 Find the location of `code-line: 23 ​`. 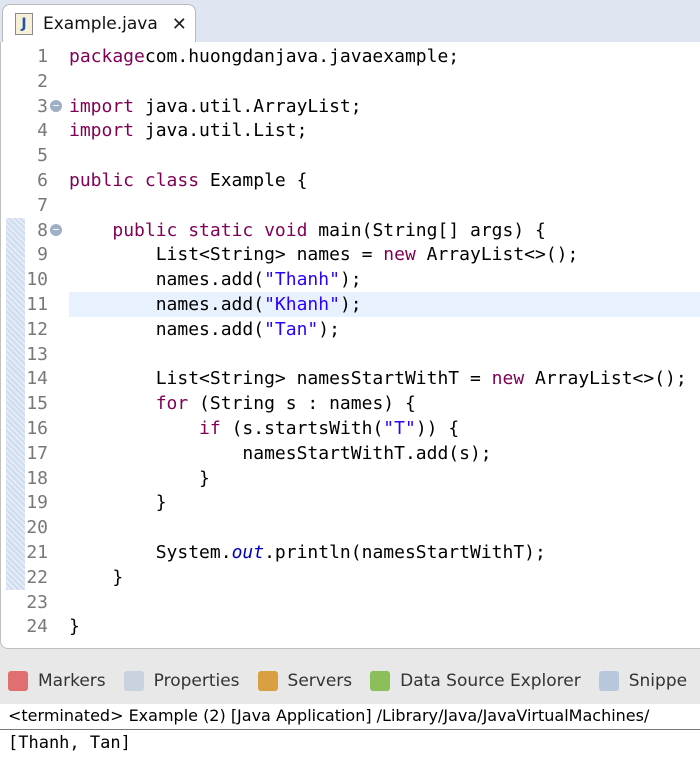

code-line: 23 ​ is located at coordinates (350, 602).